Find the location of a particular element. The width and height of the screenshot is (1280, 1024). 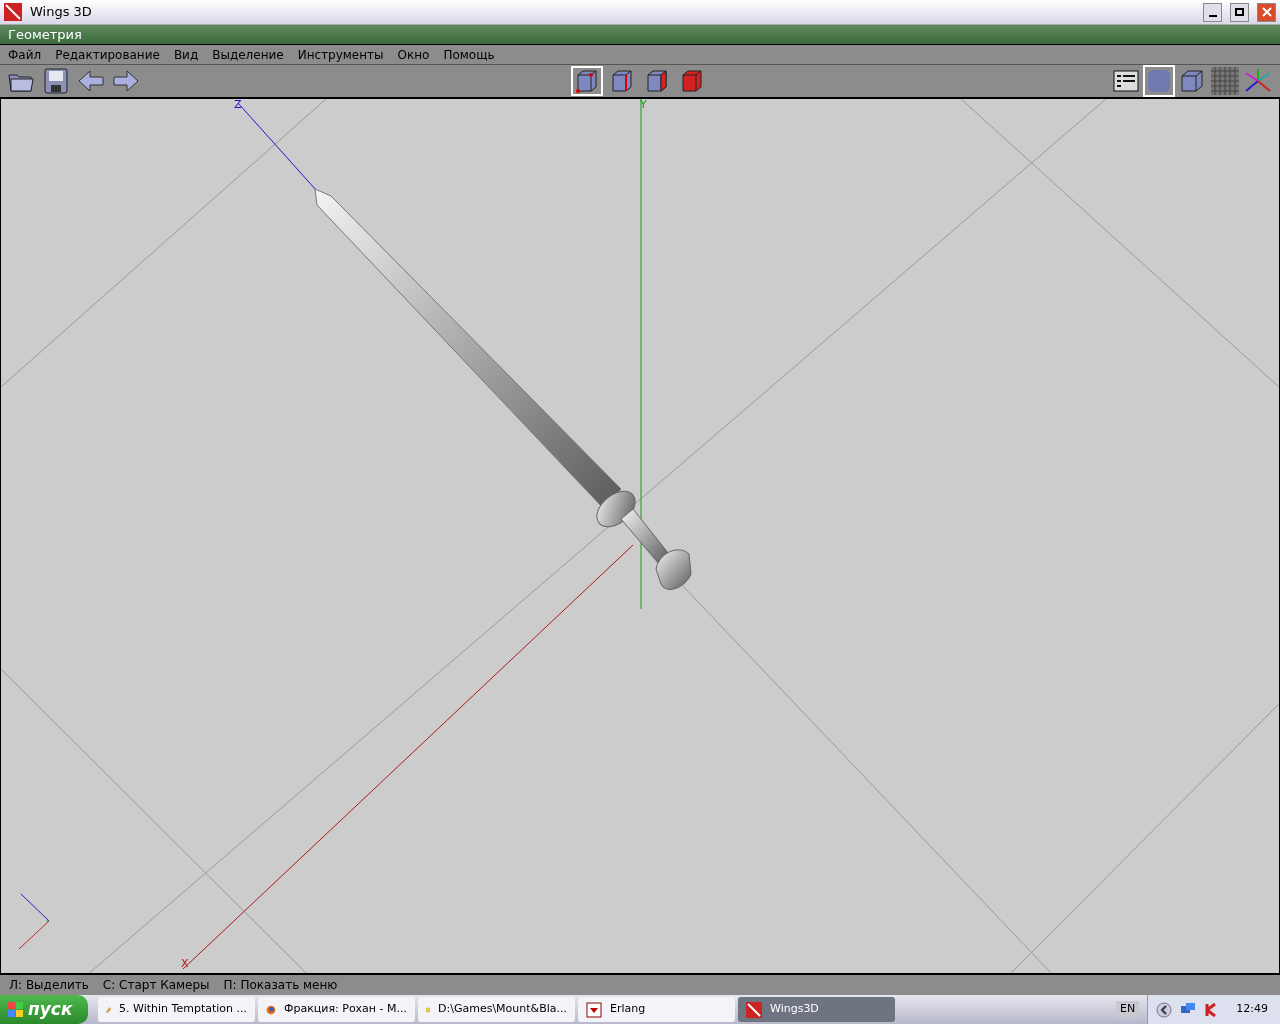

status-hint: С: Старт Камеры is located at coordinates (156, 985).